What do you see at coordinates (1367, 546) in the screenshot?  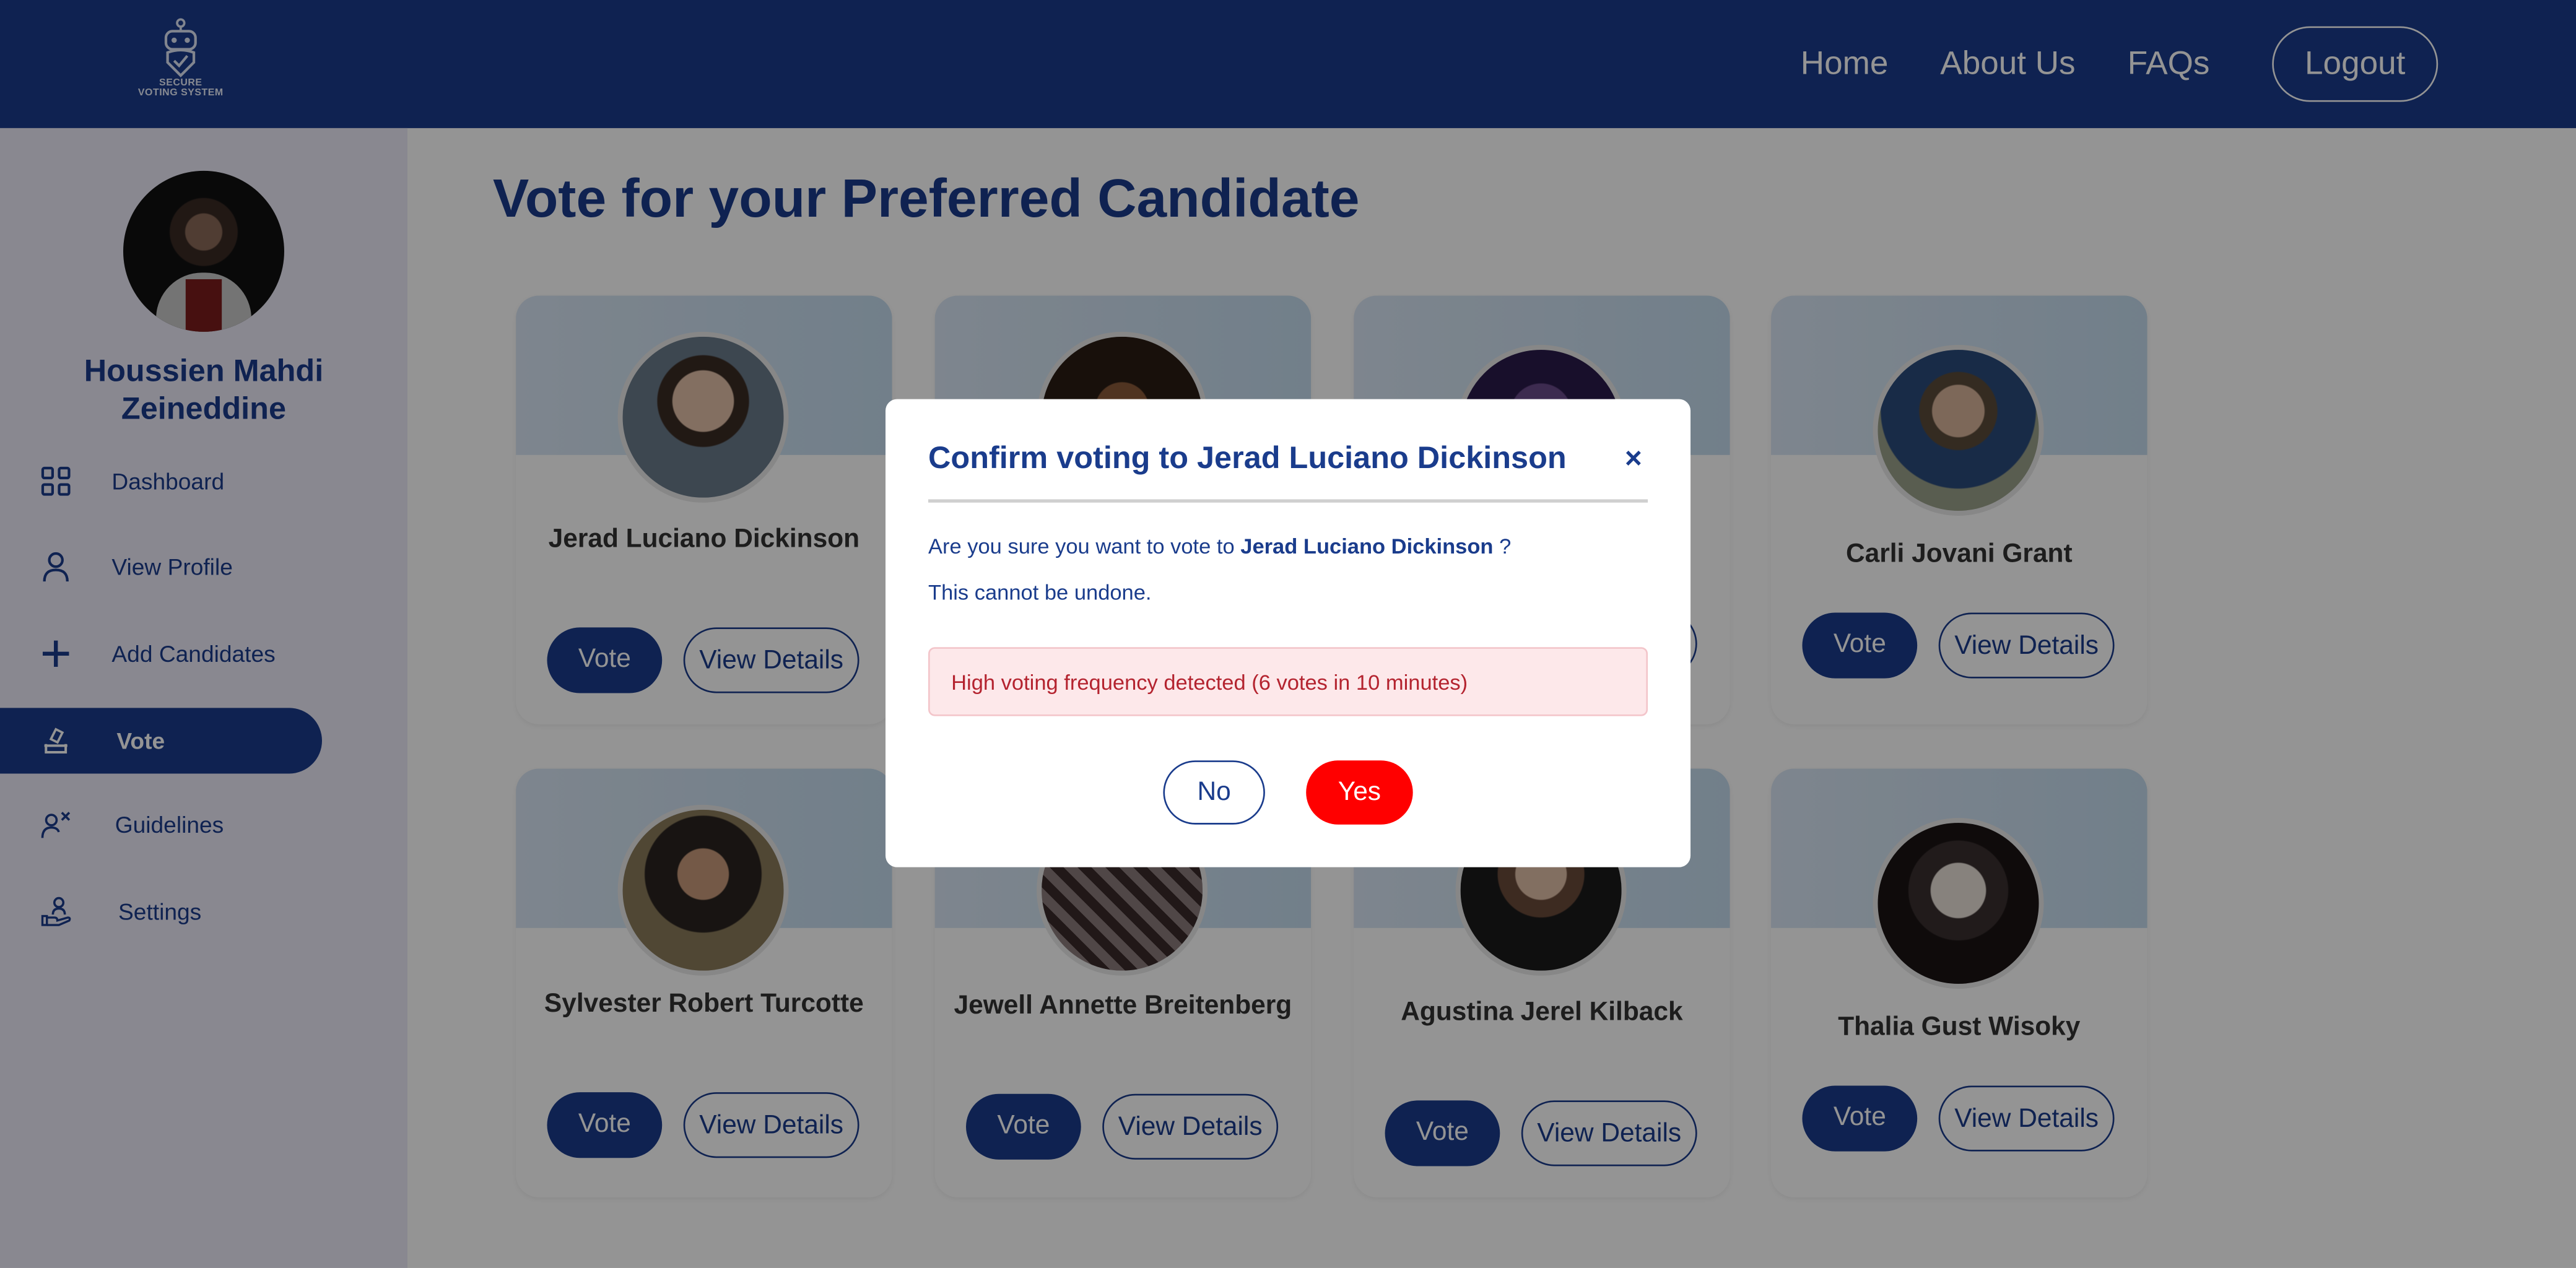 I see `question-candidate: Jerad Luciano Dickinson` at bounding box center [1367, 546].